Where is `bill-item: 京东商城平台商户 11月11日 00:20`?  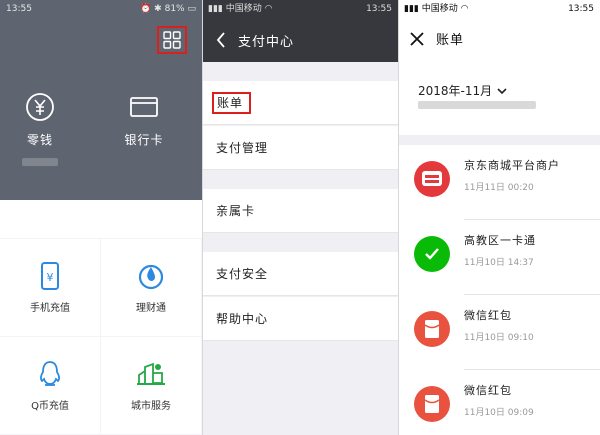
bill-item: 京东商城平台商户 11月11日 00:20 is located at coordinates (499, 182).